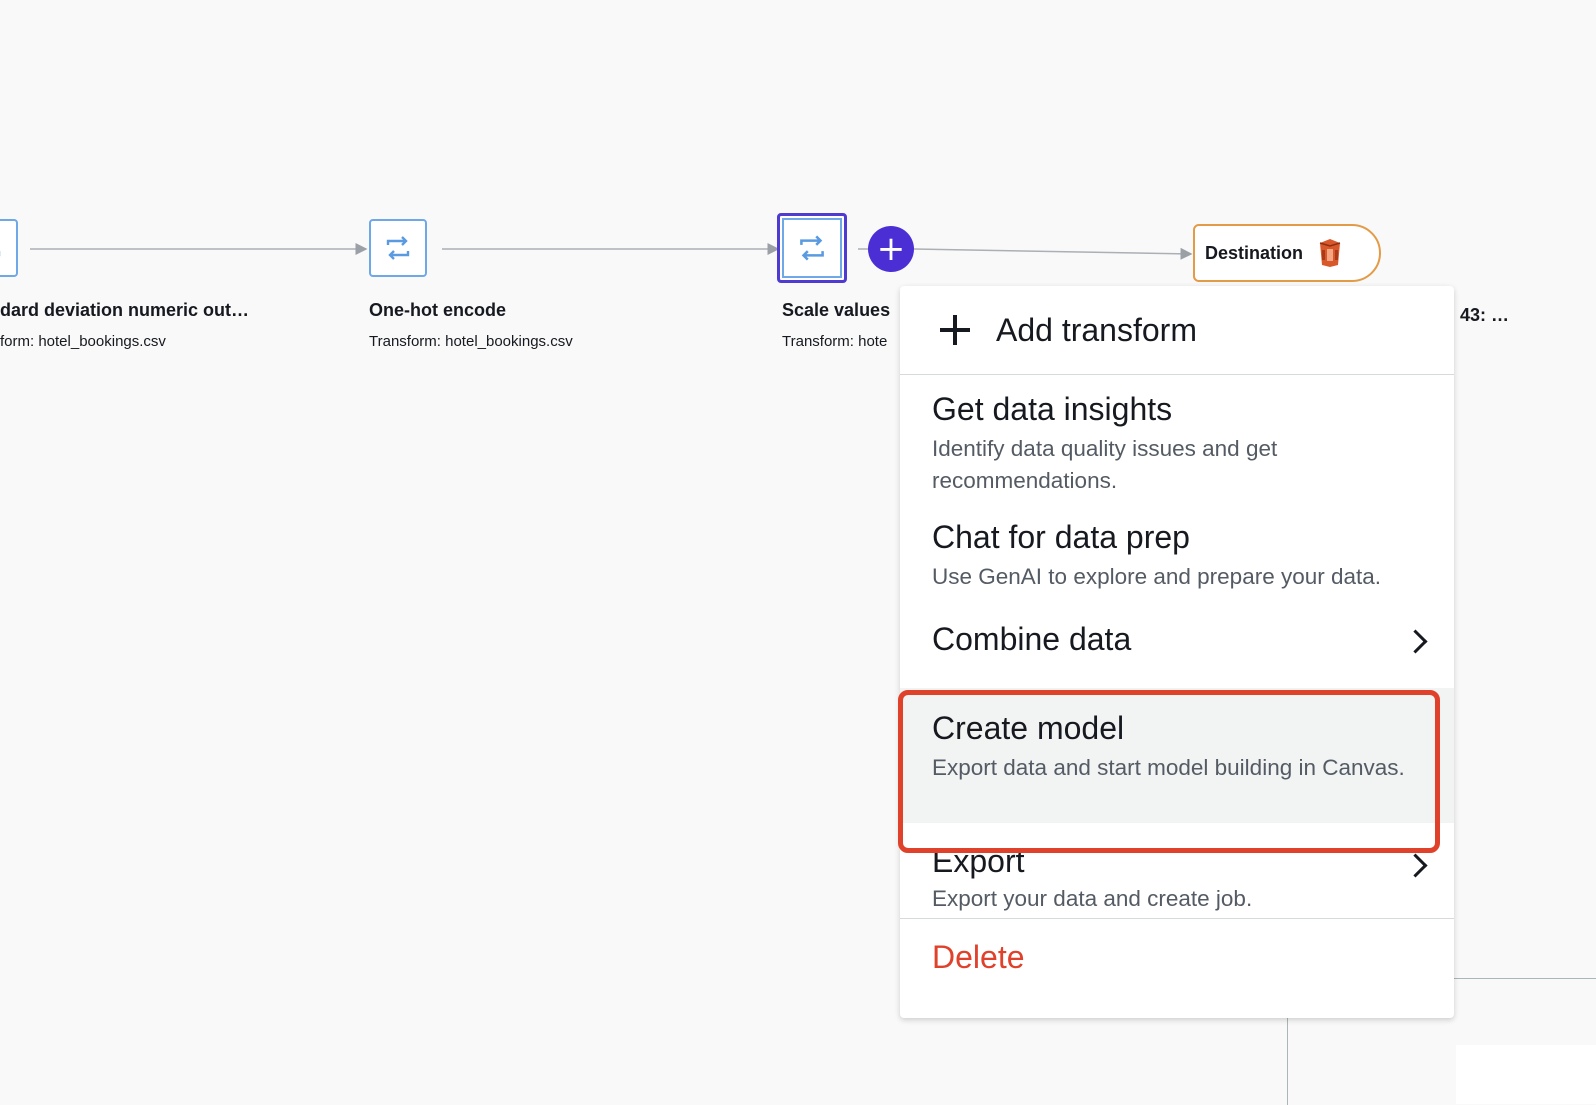 This screenshot has width=1596, height=1105. I want to click on add-transform-item: Add transform, so click(1177, 330).